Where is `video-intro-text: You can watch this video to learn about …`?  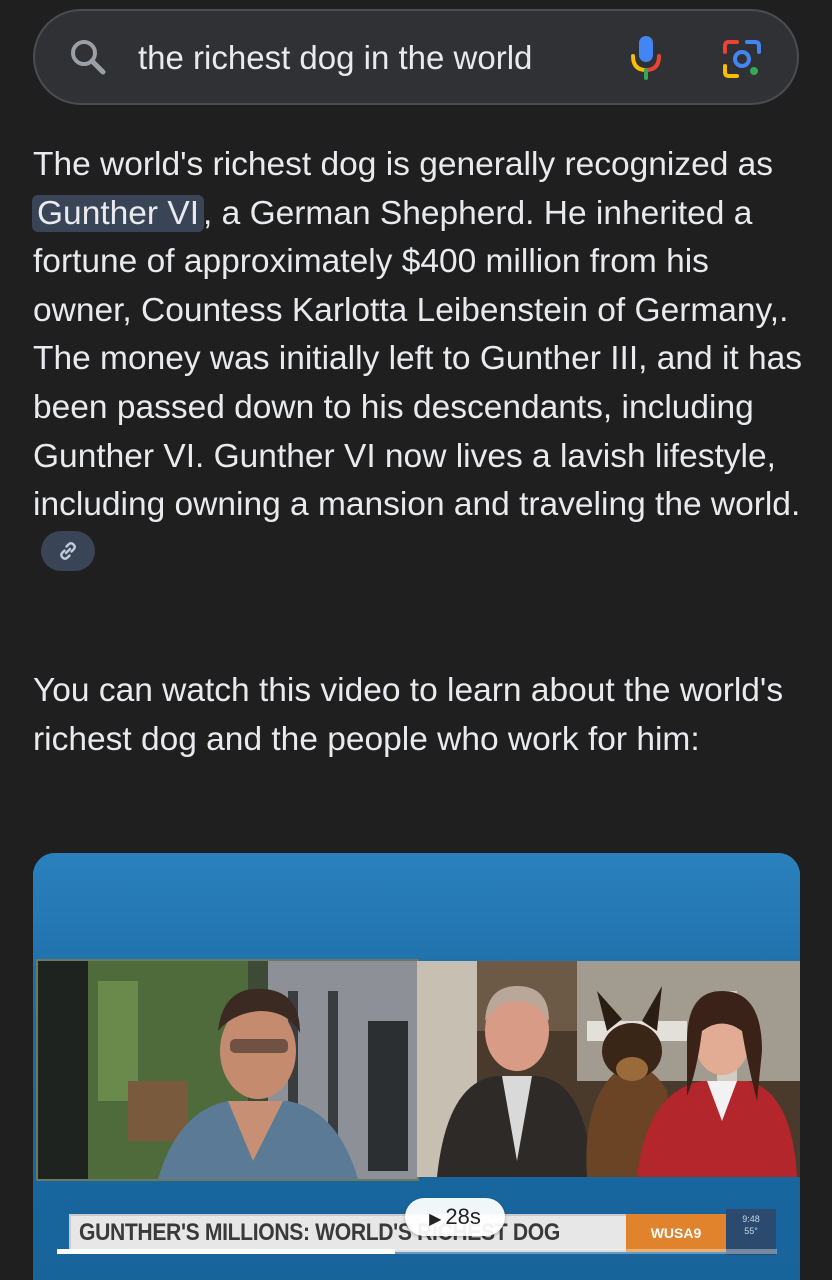
video-intro-text: You can watch this video to learn about … is located at coordinates (408, 715).